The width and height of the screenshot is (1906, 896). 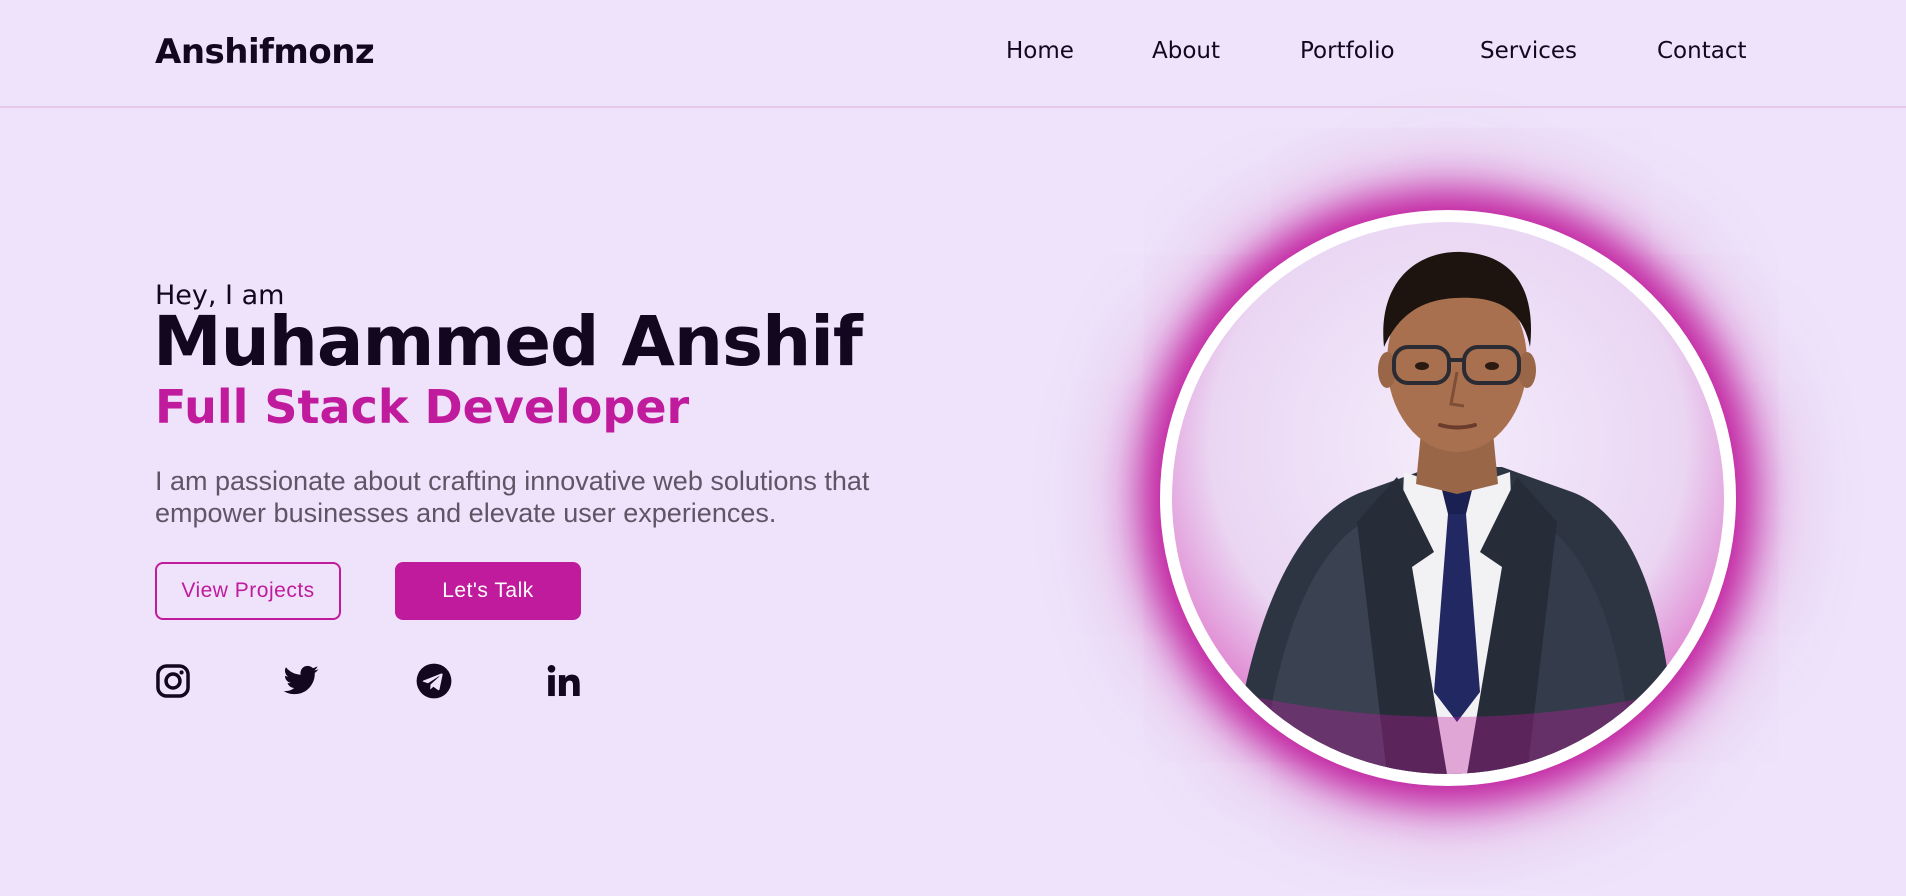 What do you see at coordinates (1040, 51) in the screenshot?
I see `nav-home: Home` at bounding box center [1040, 51].